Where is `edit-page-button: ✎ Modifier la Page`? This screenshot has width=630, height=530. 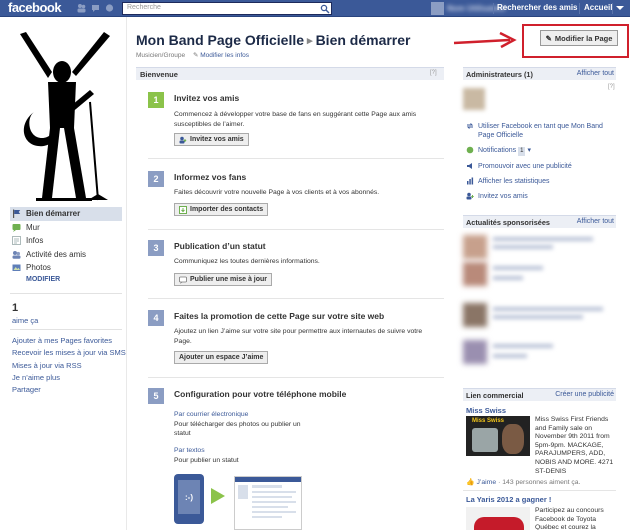
edit-page-button: ✎ Modifier la Page is located at coordinates (579, 38).